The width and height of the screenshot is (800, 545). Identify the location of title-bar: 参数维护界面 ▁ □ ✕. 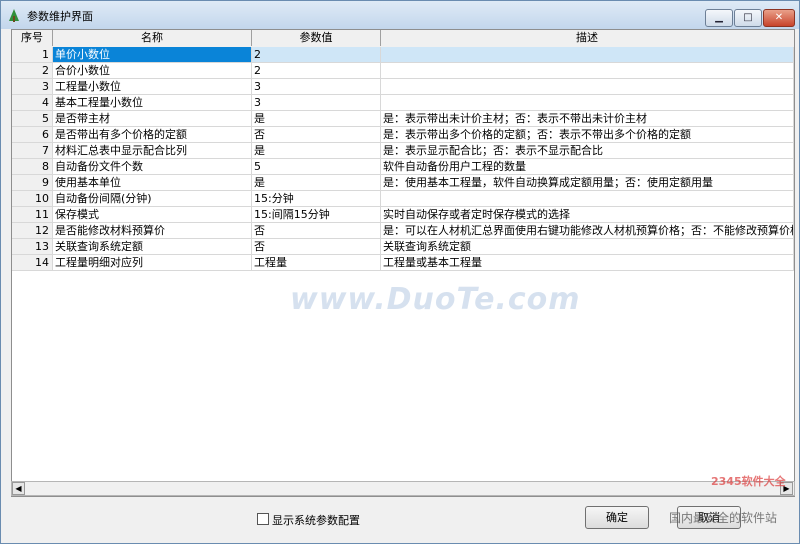
(400, 15).